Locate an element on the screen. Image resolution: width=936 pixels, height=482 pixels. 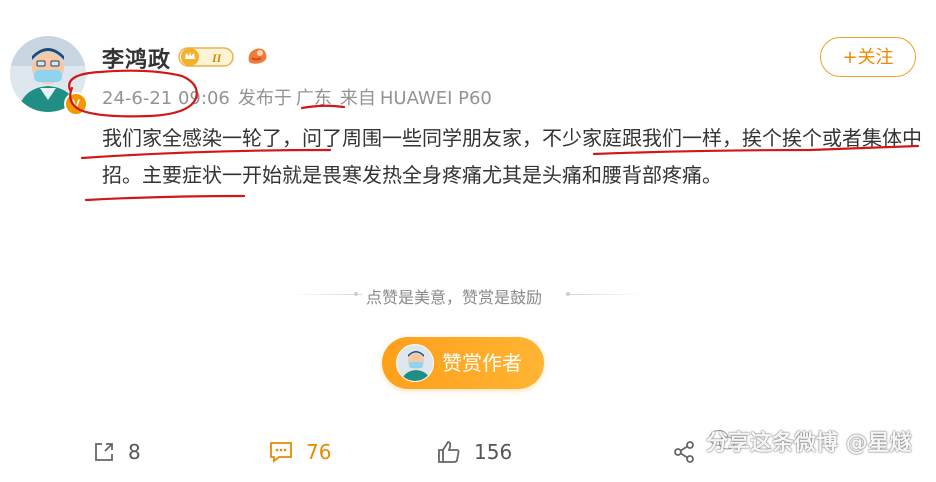
watermark-text: 分享这条微博 @星燧 is located at coordinates (809, 443).